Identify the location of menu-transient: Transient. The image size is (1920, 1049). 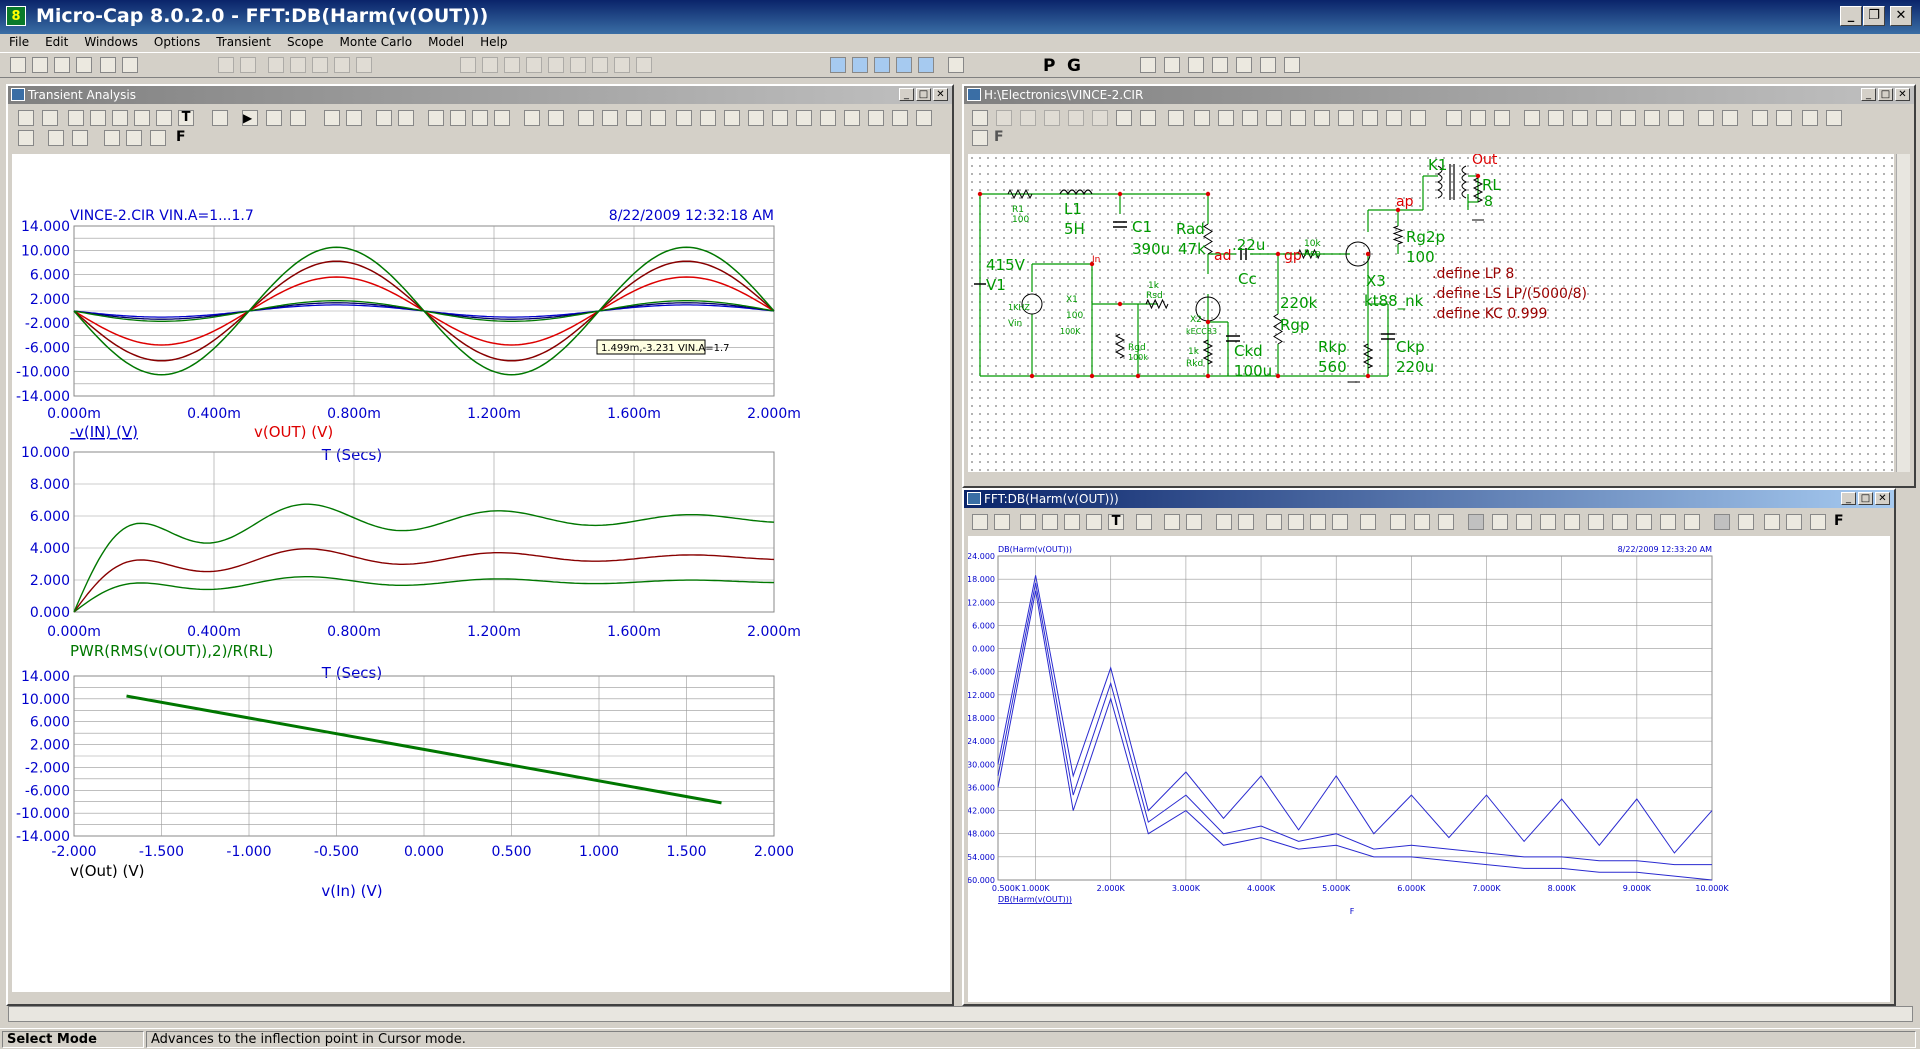
(242, 41).